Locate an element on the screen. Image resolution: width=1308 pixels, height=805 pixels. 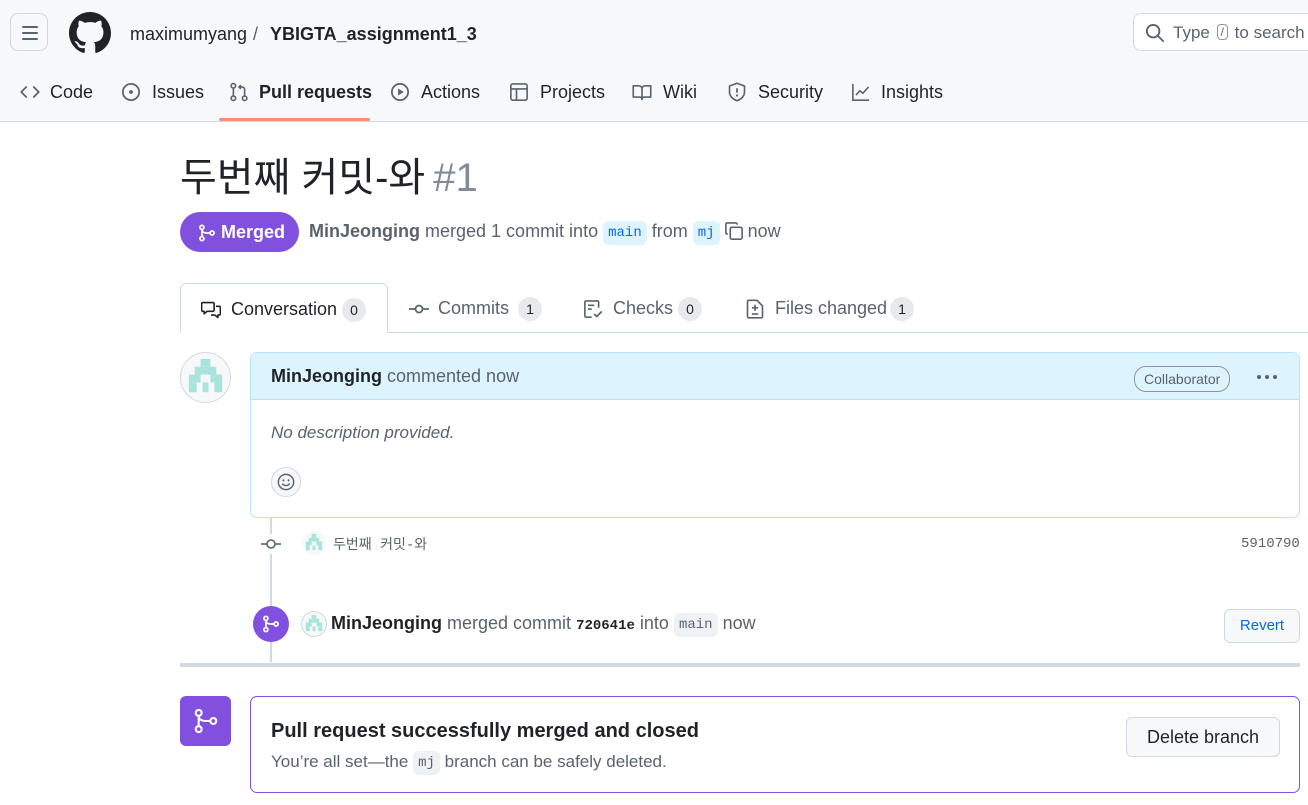
table-icon is located at coordinates (519, 92).